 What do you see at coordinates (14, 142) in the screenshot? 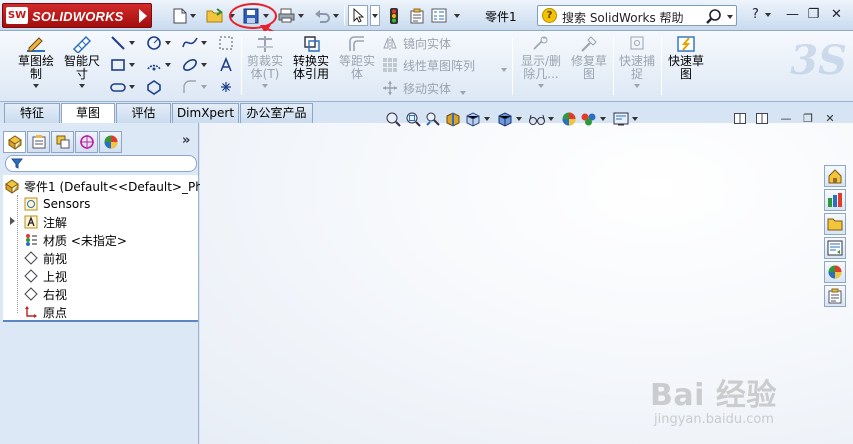
I see `feature-manager-tab` at bounding box center [14, 142].